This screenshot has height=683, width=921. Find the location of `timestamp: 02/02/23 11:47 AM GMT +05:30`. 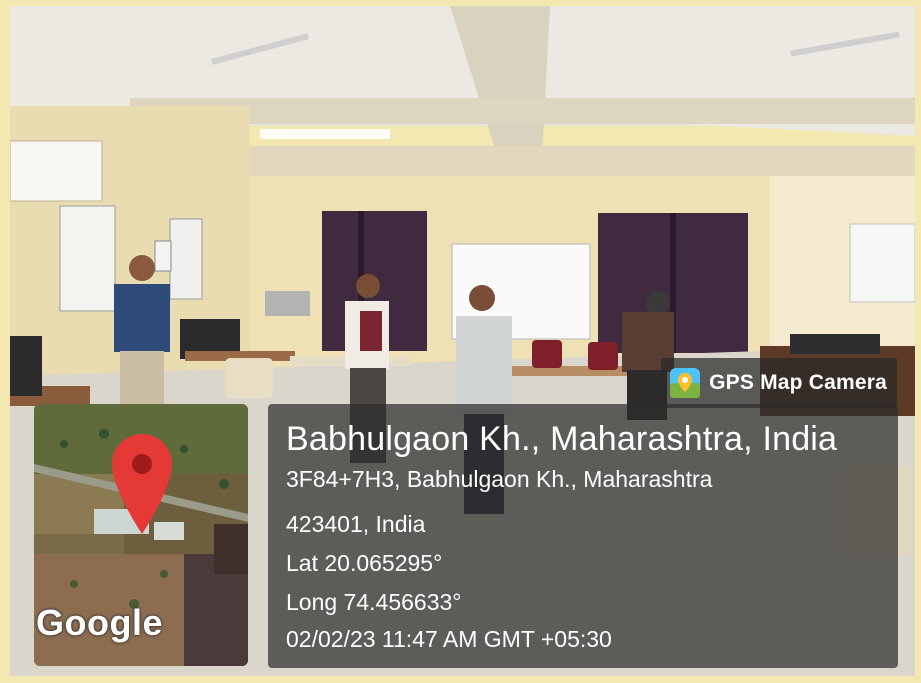

timestamp: 02/02/23 11:47 AM GMT +05:30 is located at coordinates (449, 639).